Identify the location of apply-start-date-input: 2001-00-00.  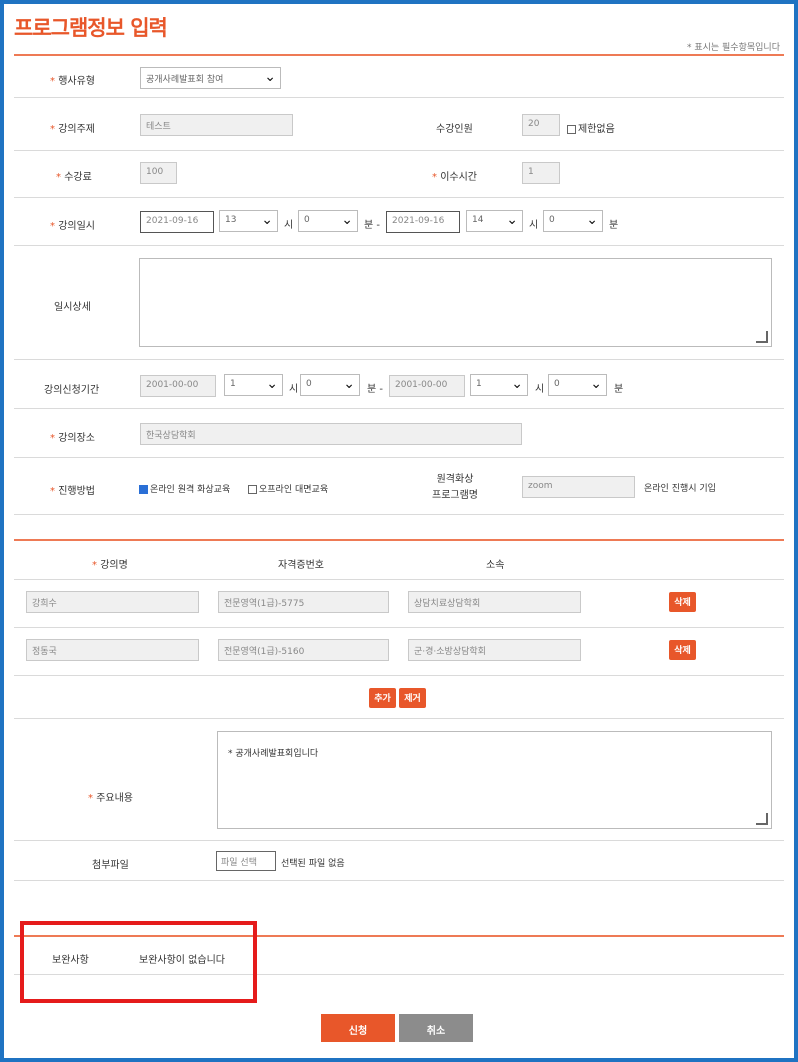
(178, 386).